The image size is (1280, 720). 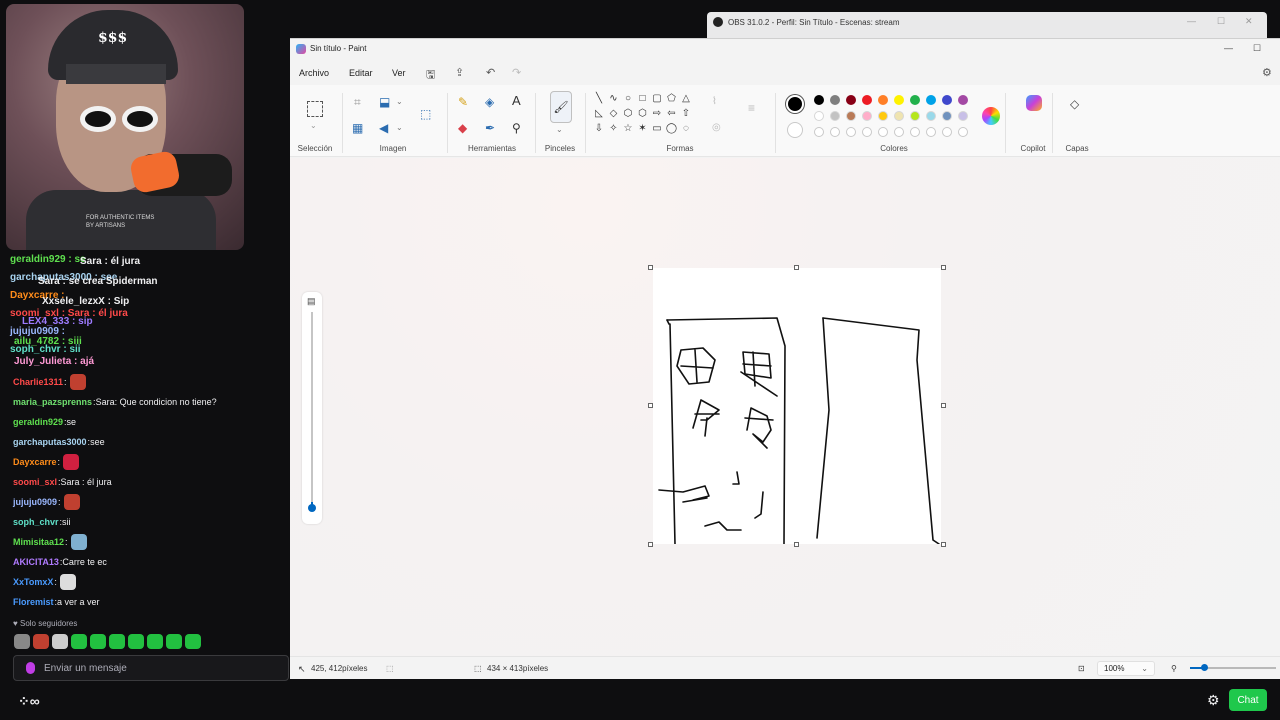 What do you see at coordinates (714, 102) in the screenshot?
I see `outline-icon: ⌇` at bounding box center [714, 102].